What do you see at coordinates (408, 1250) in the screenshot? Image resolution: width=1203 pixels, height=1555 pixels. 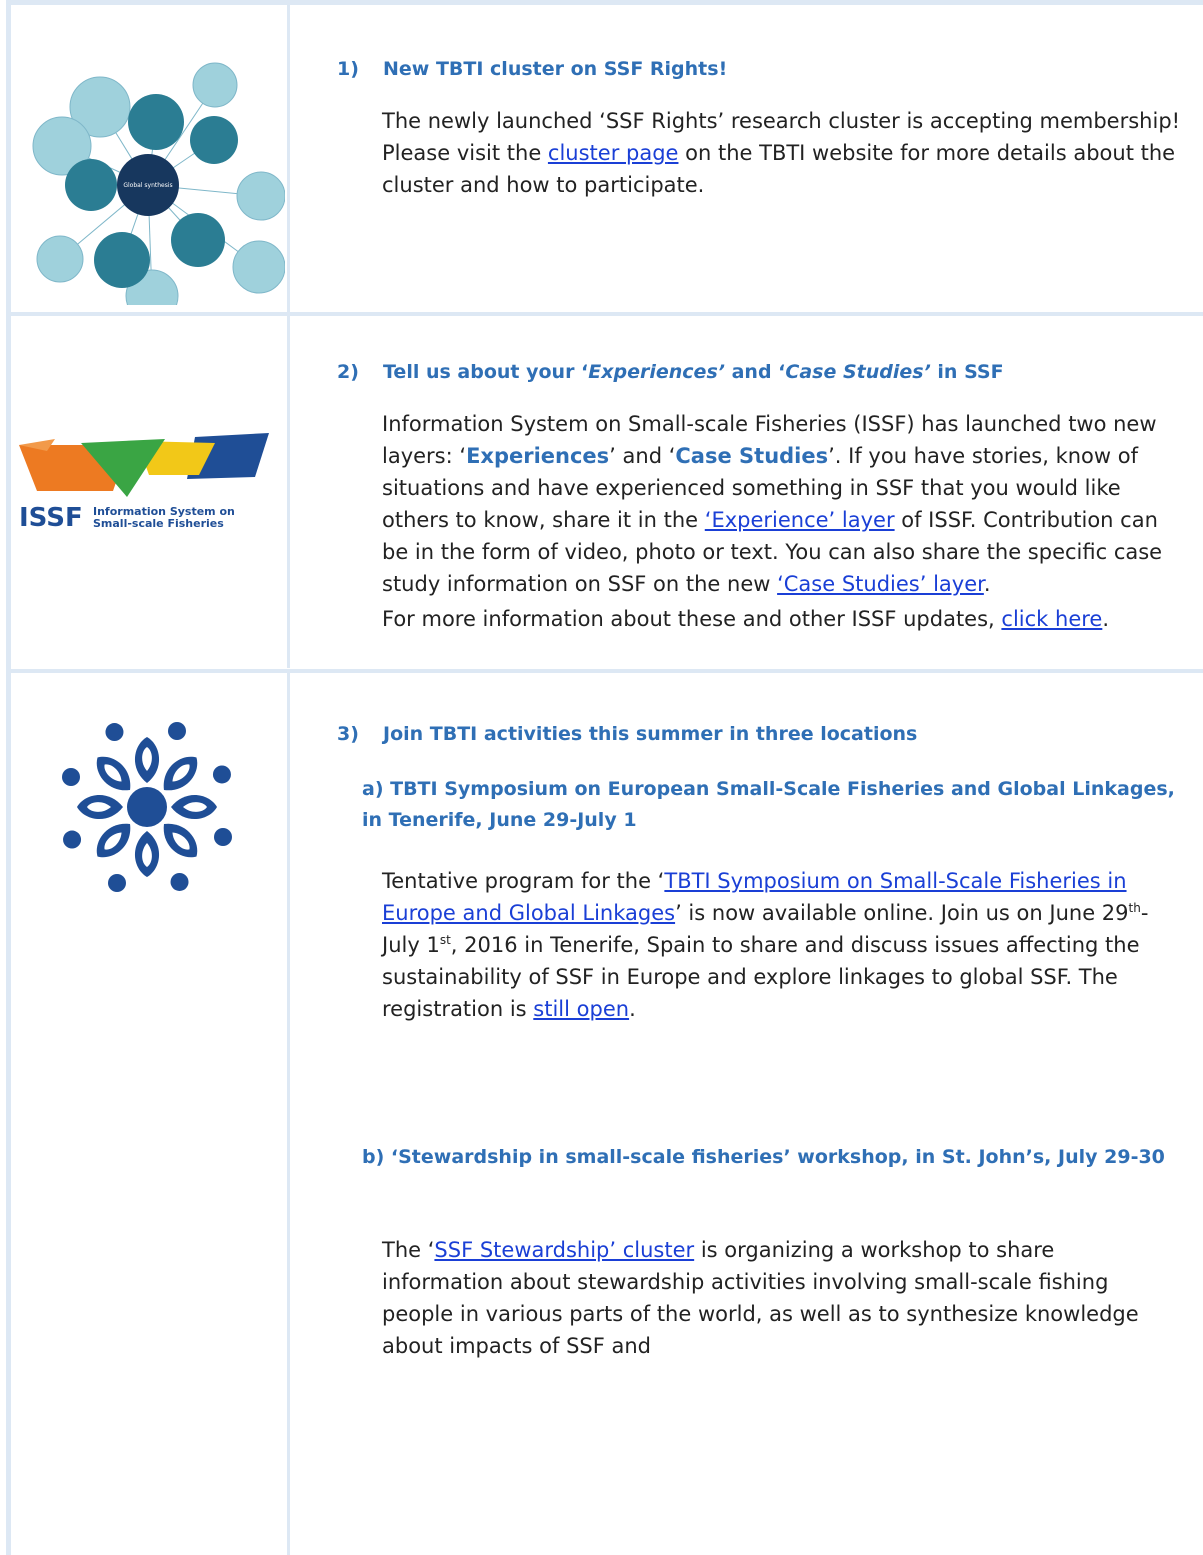 I see `para-text: The ‘` at bounding box center [408, 1250].